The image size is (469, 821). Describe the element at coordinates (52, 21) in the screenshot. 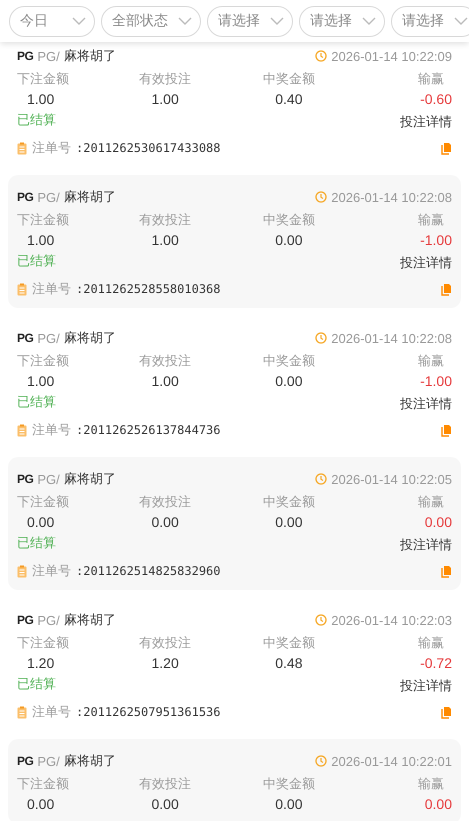

I see `filter-dropdown: 今日` at that location.